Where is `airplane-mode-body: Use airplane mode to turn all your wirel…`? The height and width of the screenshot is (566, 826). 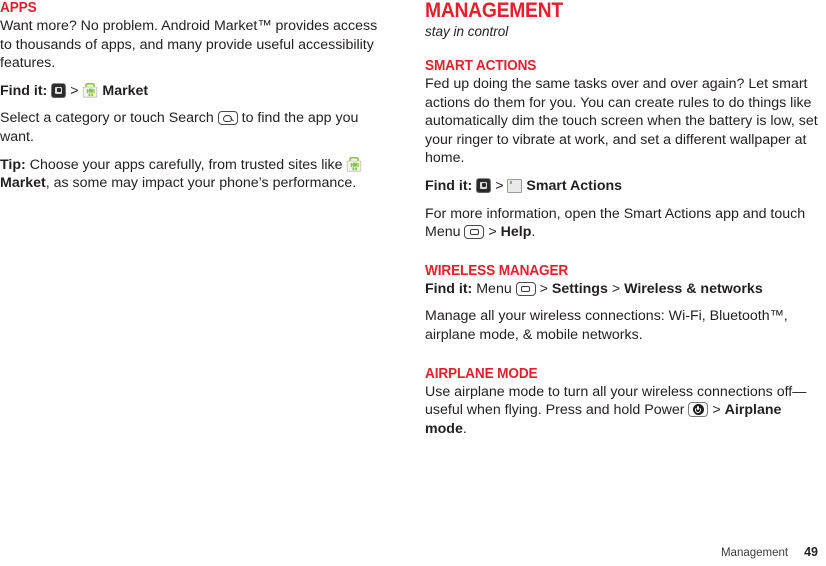 airplane-mode-body: Use airplane mode to turn all your wirel… is located at coordinates (625, 411).